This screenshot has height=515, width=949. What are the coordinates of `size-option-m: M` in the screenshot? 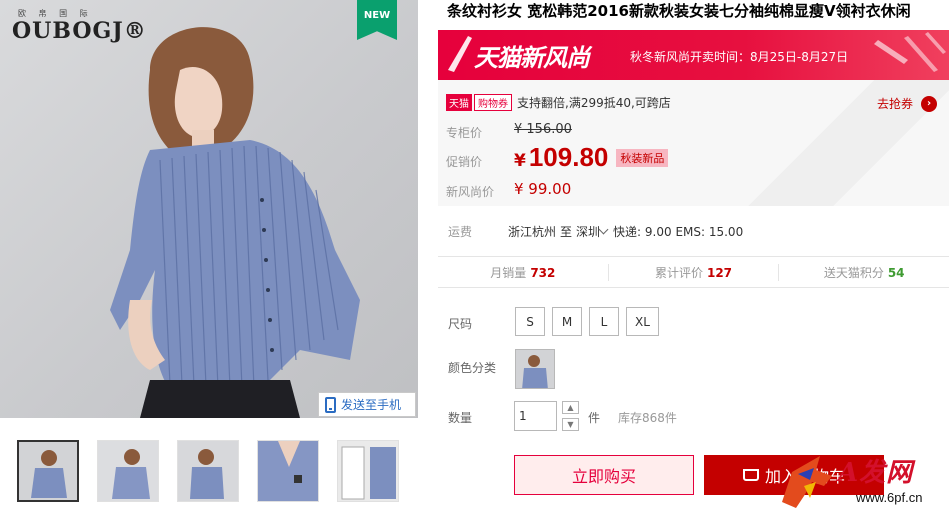 It's located at (567, 321).